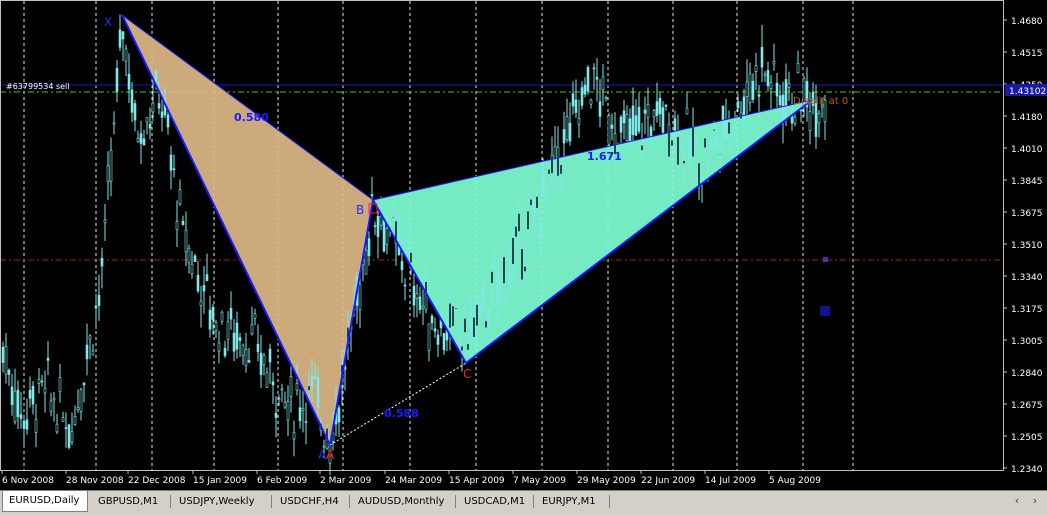 The width and height of the screenshot is (1047, 515). What do you see at coordinates (1035, 500) in the screenshot?
I see `chevron-right-icon: ›` at bounding box center [1035, 500].